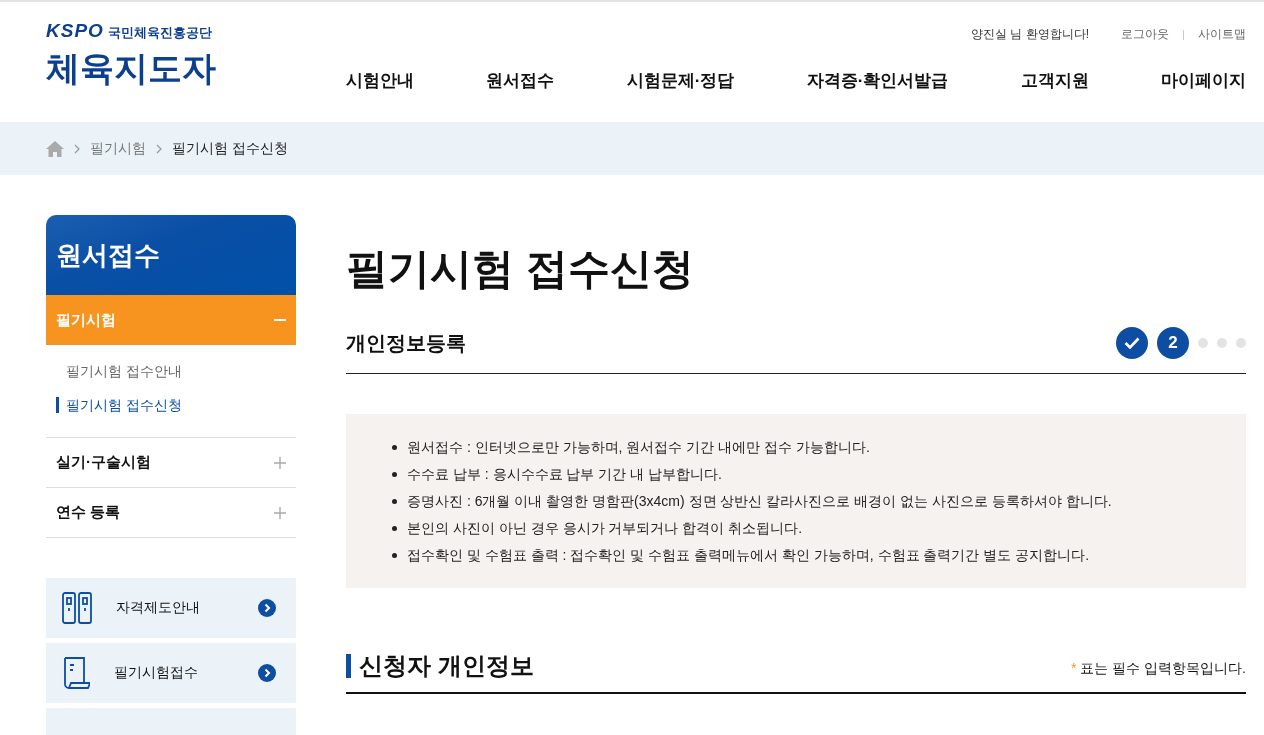 The width and height of the screenshot is (1264, 735). What do you see at coordinates (171, 673) in the screenshot?
I see `quick-link: 필기시험접수` at bounding box center [171, 673].